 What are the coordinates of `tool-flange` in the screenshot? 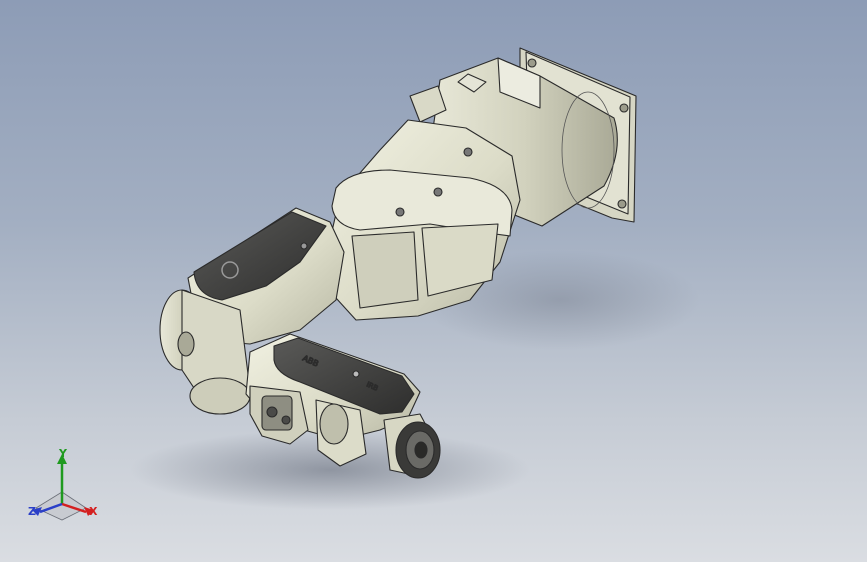 It's located at (412, 446).